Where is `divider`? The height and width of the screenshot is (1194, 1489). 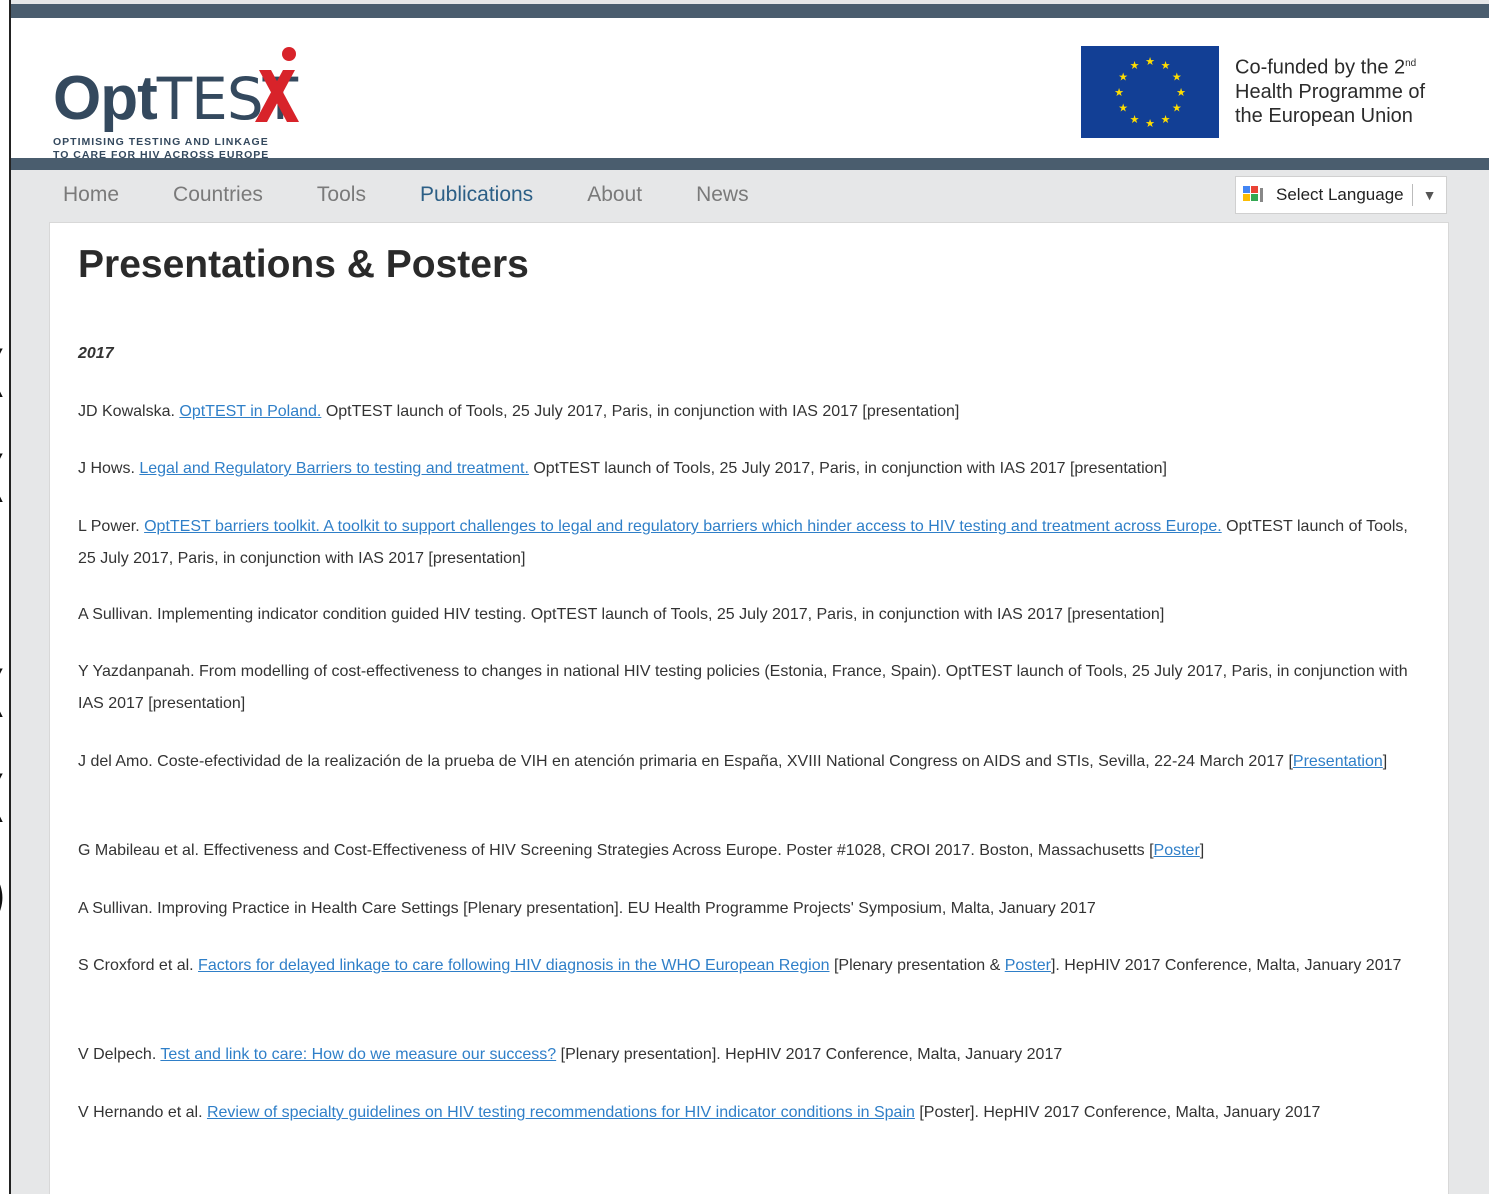 divider is located at coordinates (1412, 195).